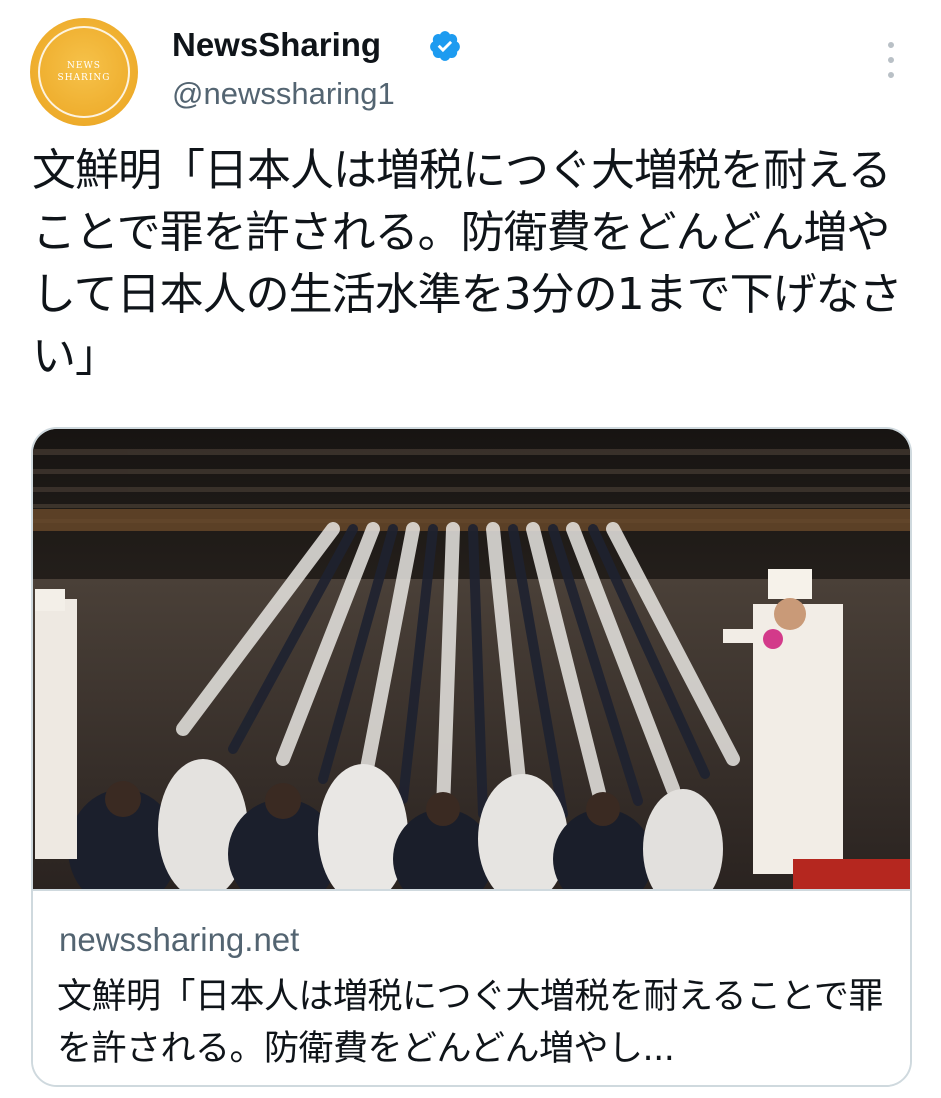 This screenshot has height=1098, width=941. I want to click on more-options-icon, so click(891, 60).